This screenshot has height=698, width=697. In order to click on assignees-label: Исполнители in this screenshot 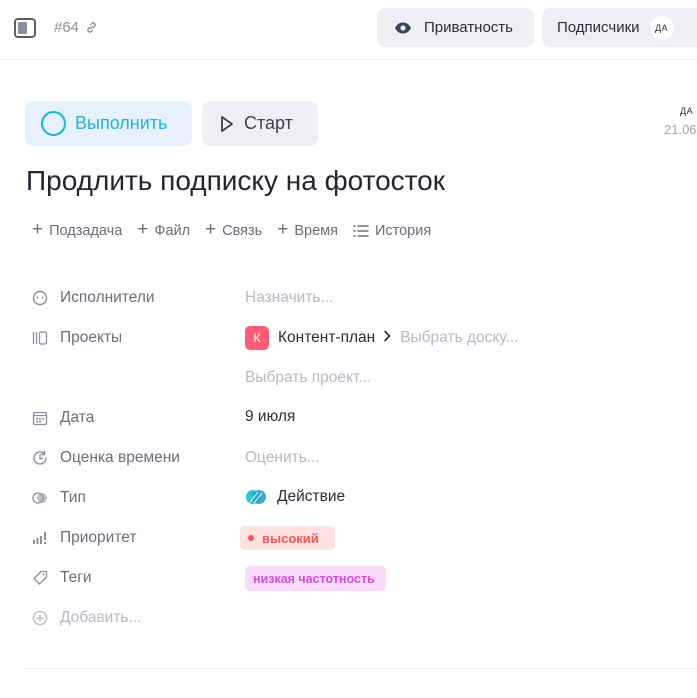, I will do `click(93, 298)`.